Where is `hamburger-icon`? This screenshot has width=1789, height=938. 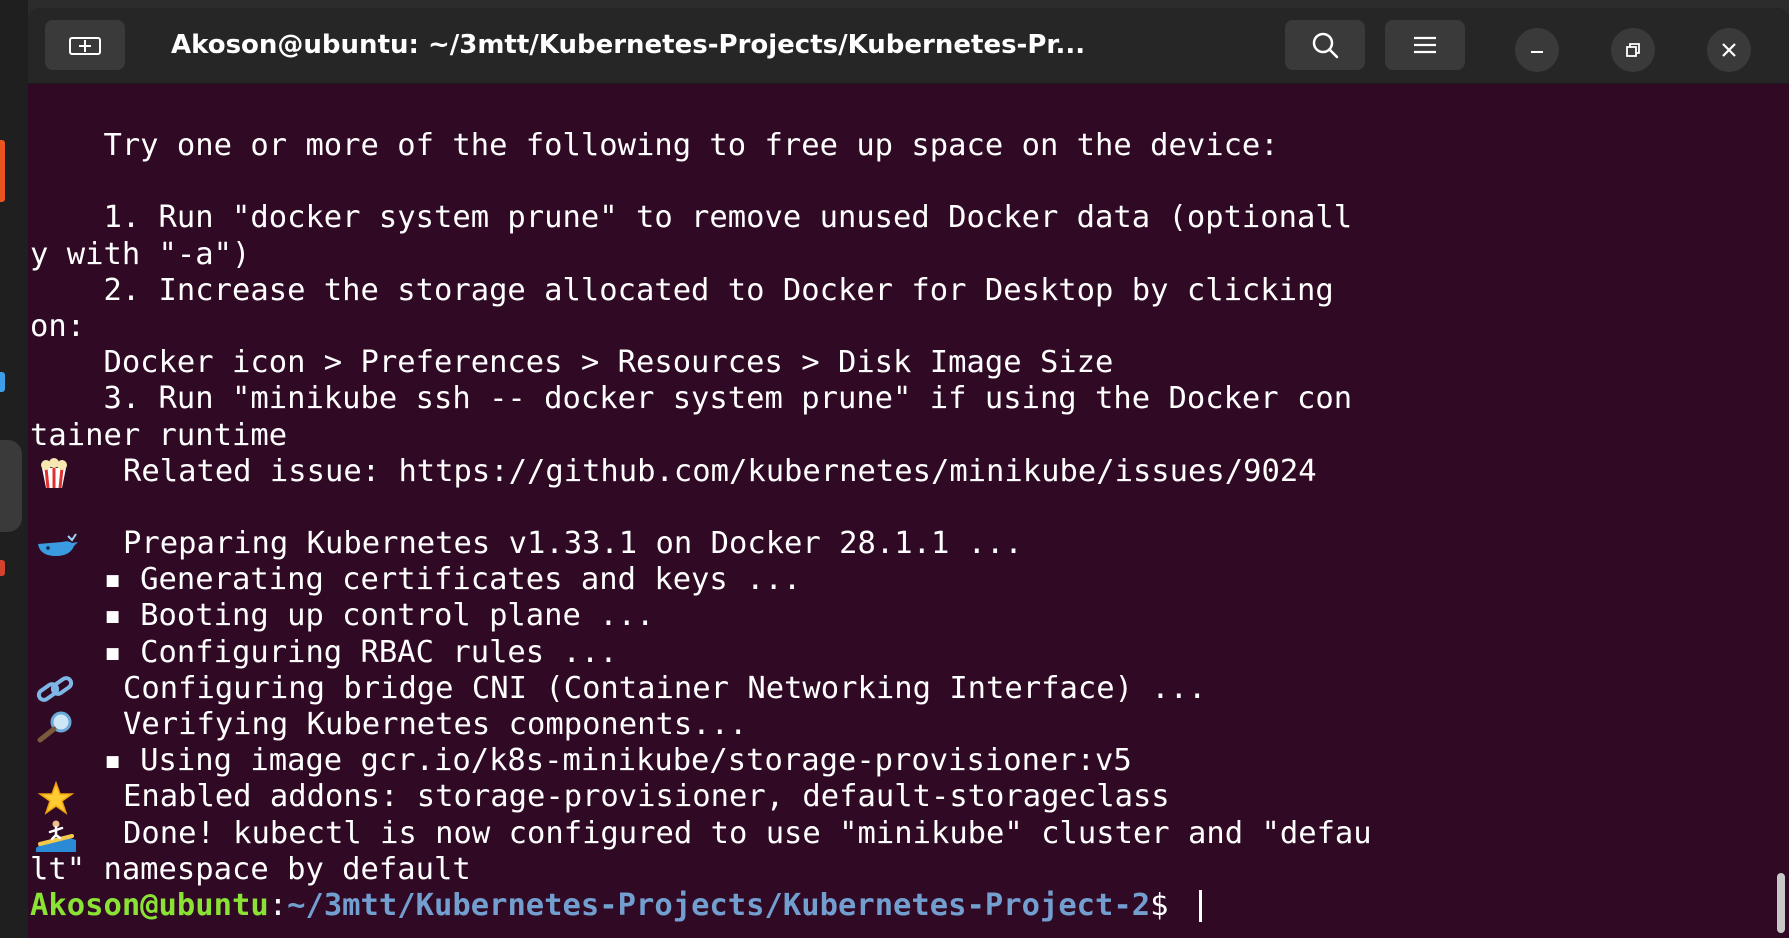
hamburger-icon is located at coordinates (1425, 45).